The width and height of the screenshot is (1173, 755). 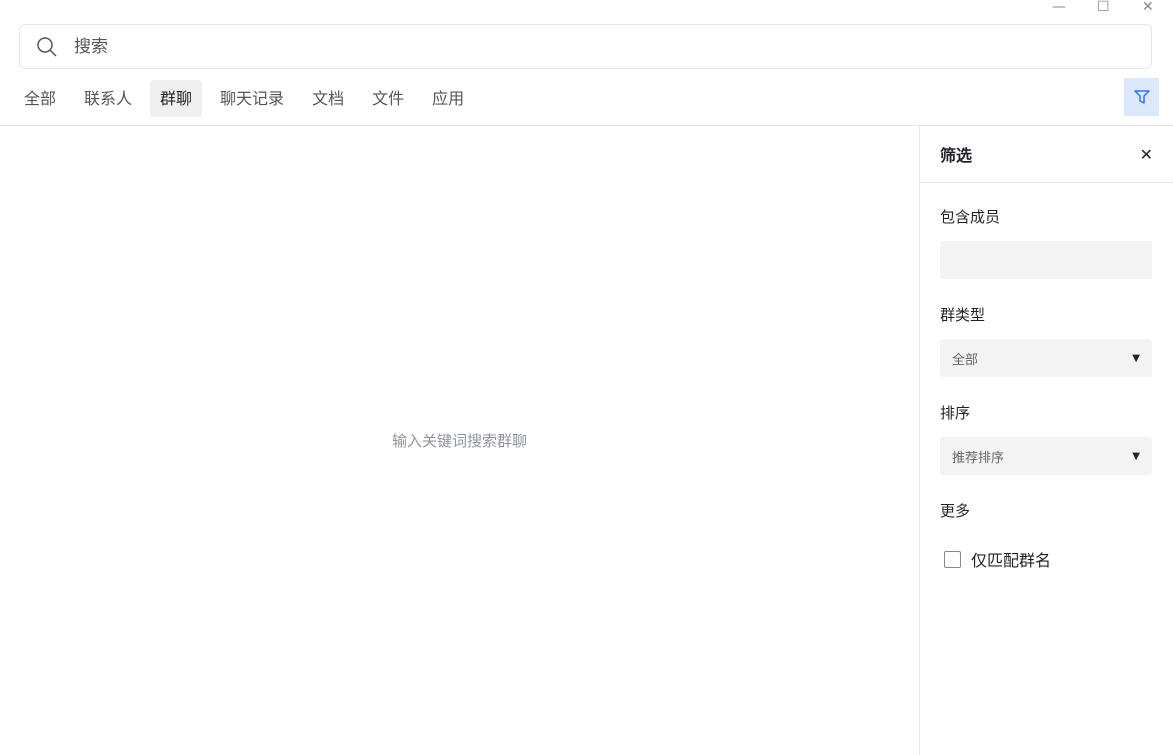 What do you see at coordinates (1146, 154) in the screenshot?
I see `close-icon: ✕` at bounding box center [1146, 154].